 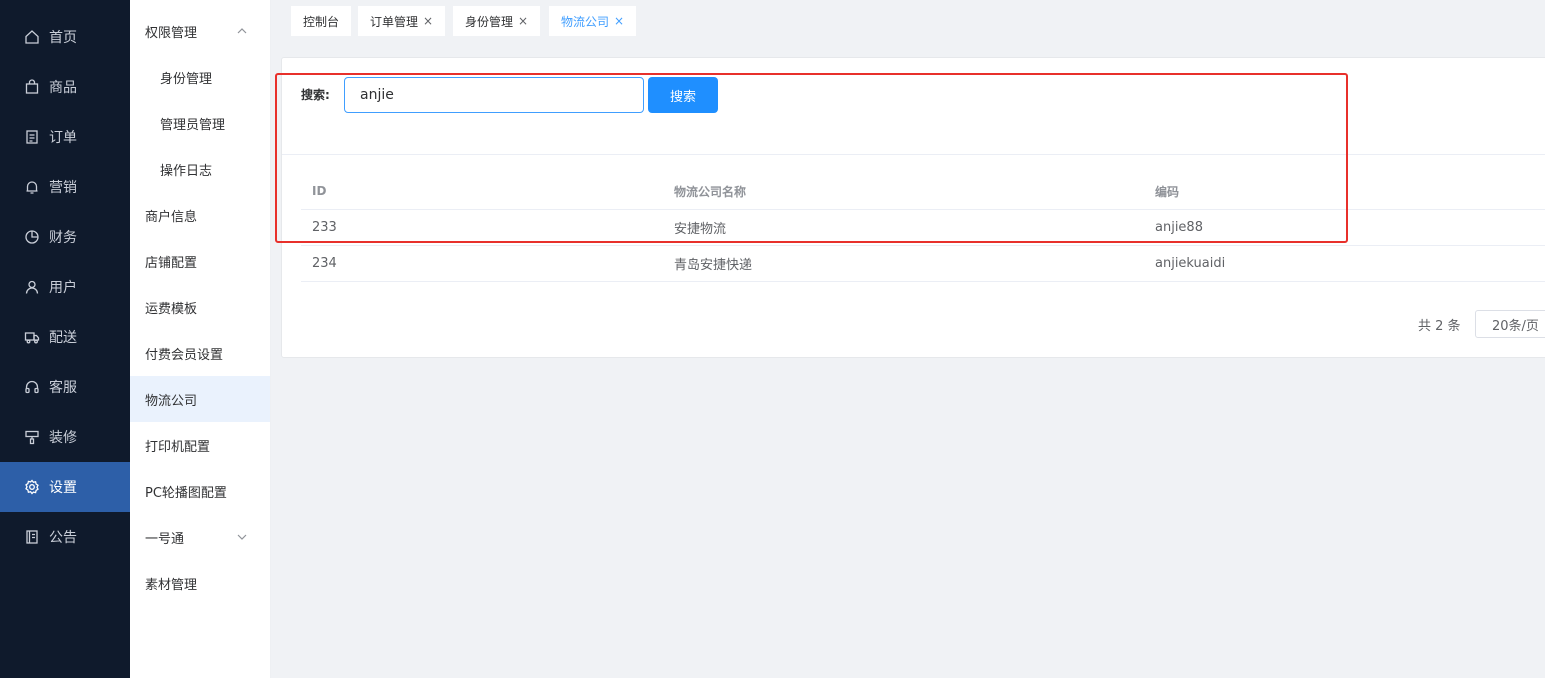 I want to click on search-label: 搜索:, so click(x=315, y=95).